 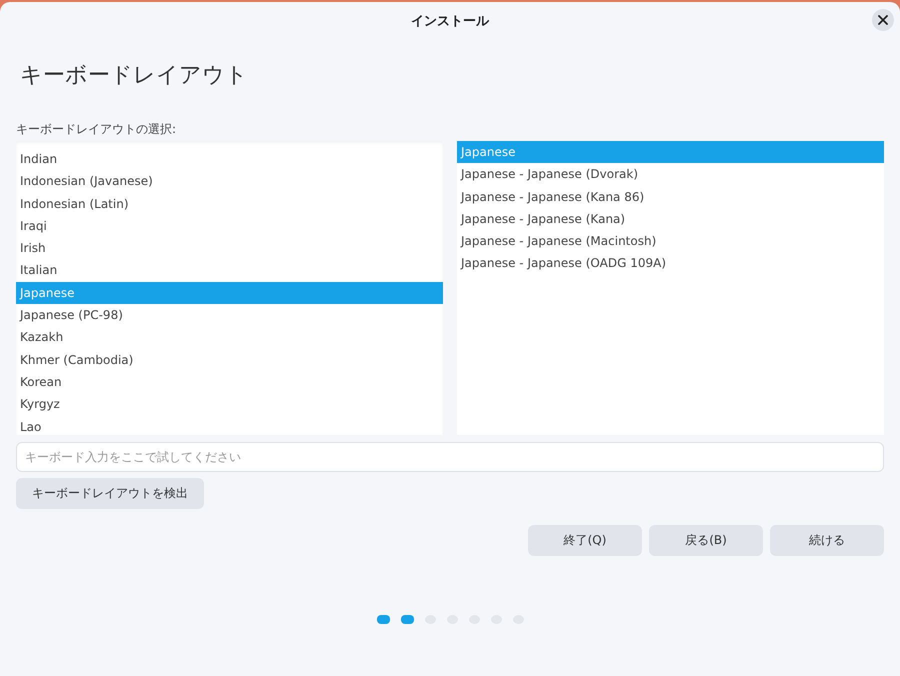 What do you see at coordinates (229, 270) in the screenshot?
I see `layout-item: Italian` at bounding box center [229, 270].